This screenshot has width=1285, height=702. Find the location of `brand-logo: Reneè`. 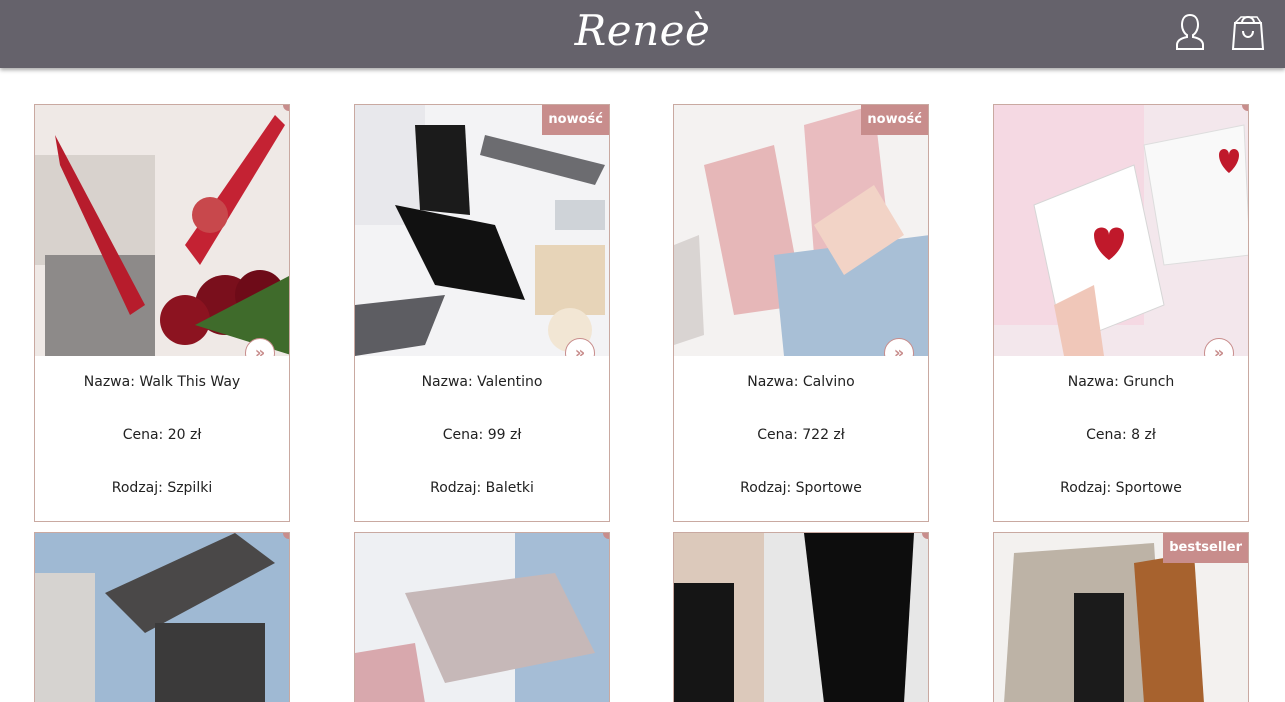

brand-logo: Reneè is located at coordinates (642, 30).